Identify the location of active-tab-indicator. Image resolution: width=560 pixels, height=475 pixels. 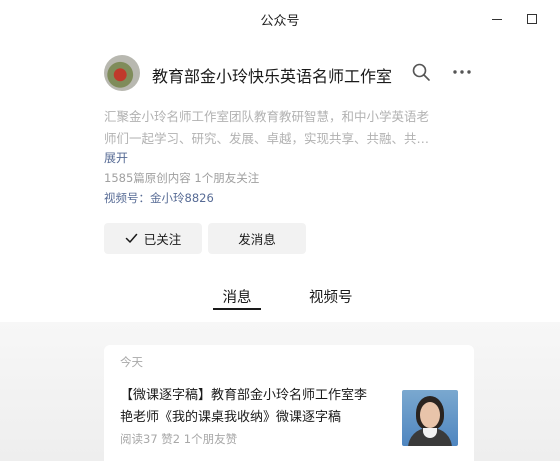
(237, 309).